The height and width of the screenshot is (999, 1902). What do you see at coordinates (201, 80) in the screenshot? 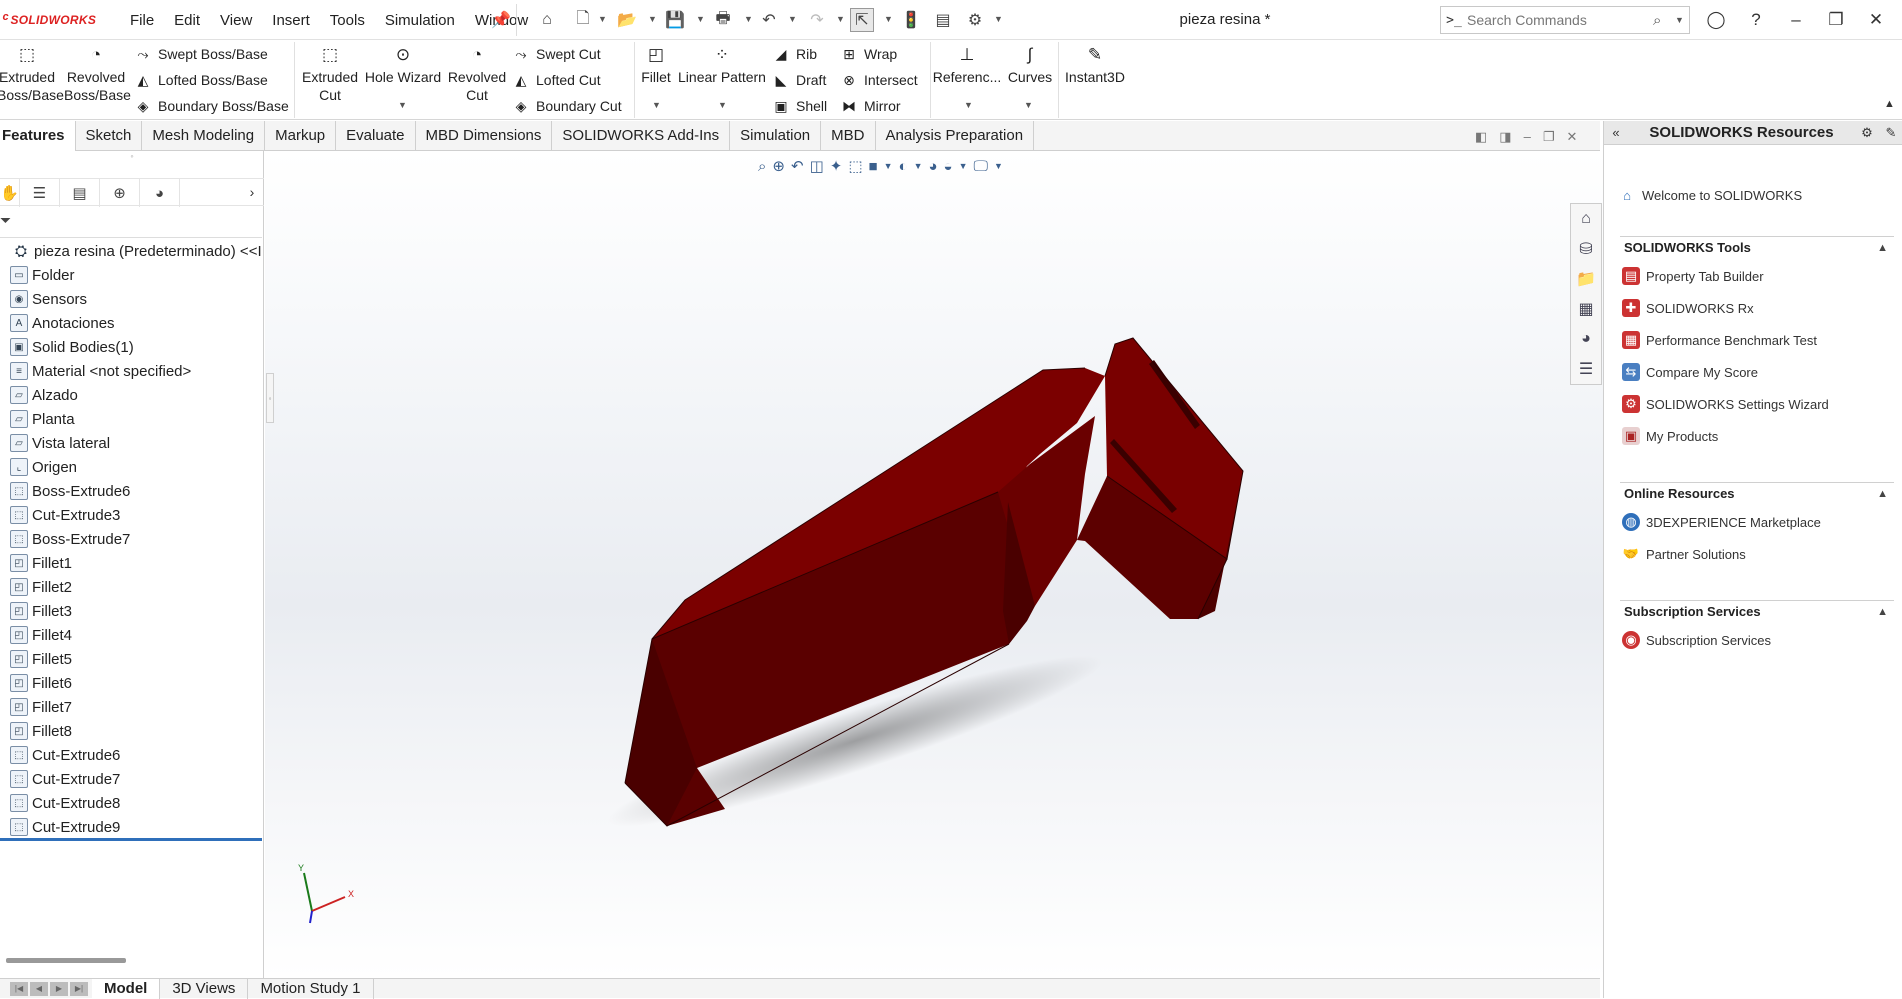
I see `lofted-boss-button: ◭ Lofted Boss/Base` at bounding box center [201, 80].